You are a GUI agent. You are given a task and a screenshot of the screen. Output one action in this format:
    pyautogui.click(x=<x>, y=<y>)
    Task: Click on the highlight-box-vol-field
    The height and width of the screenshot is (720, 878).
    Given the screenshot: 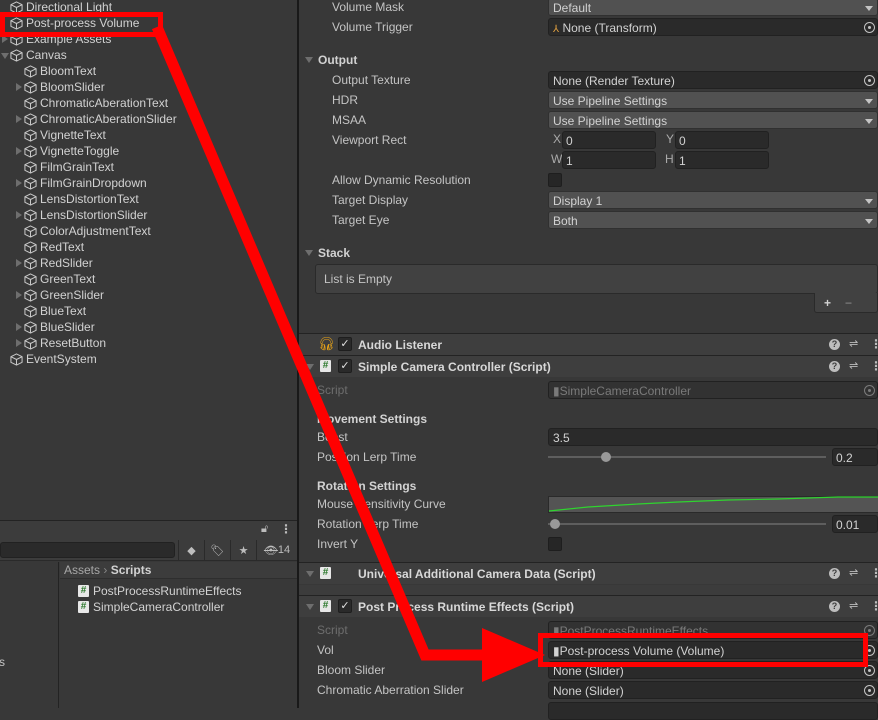 What is the action you would take?
    pyautogui.click(x=703, y=650)
    